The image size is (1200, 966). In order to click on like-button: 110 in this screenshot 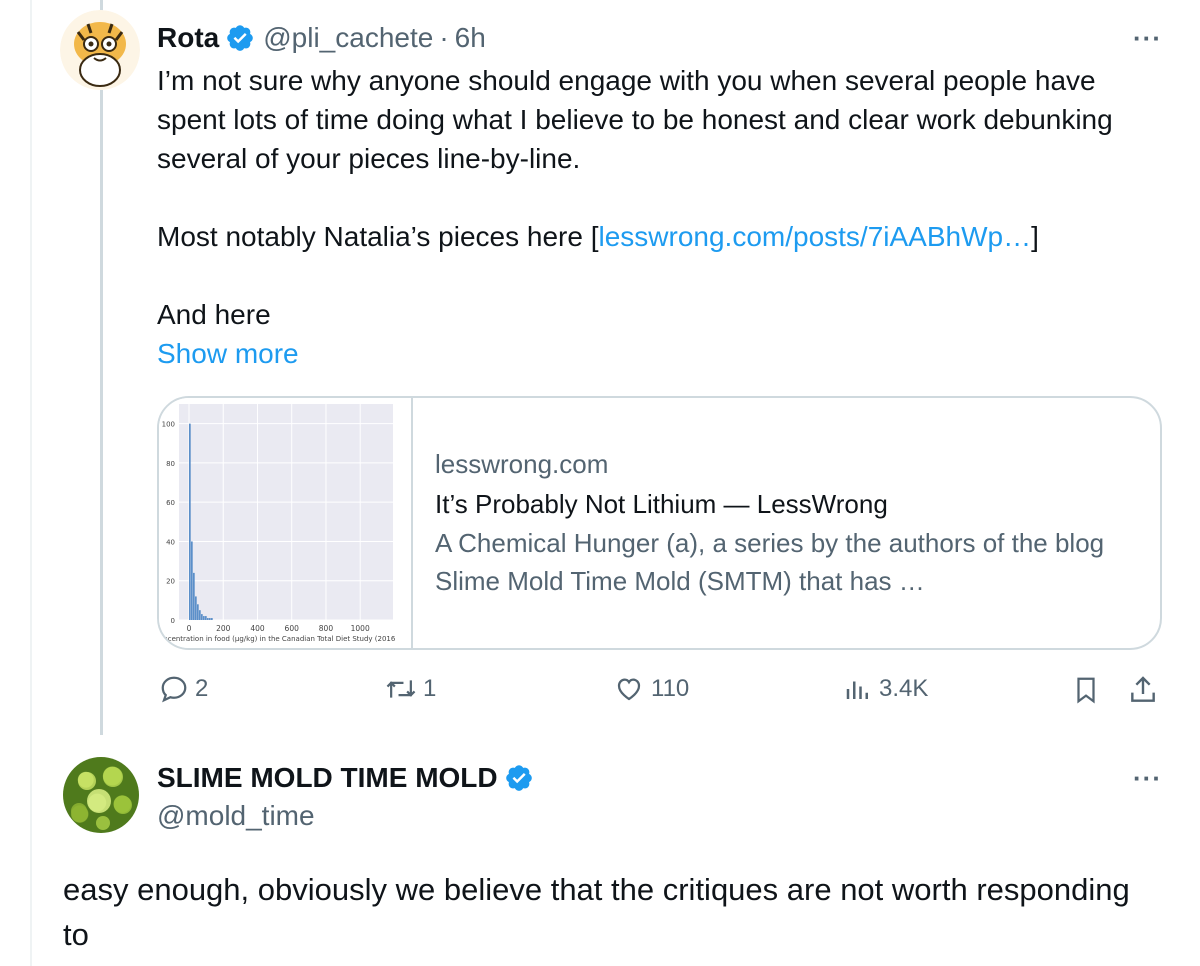, I will do `click(651, 689)`.